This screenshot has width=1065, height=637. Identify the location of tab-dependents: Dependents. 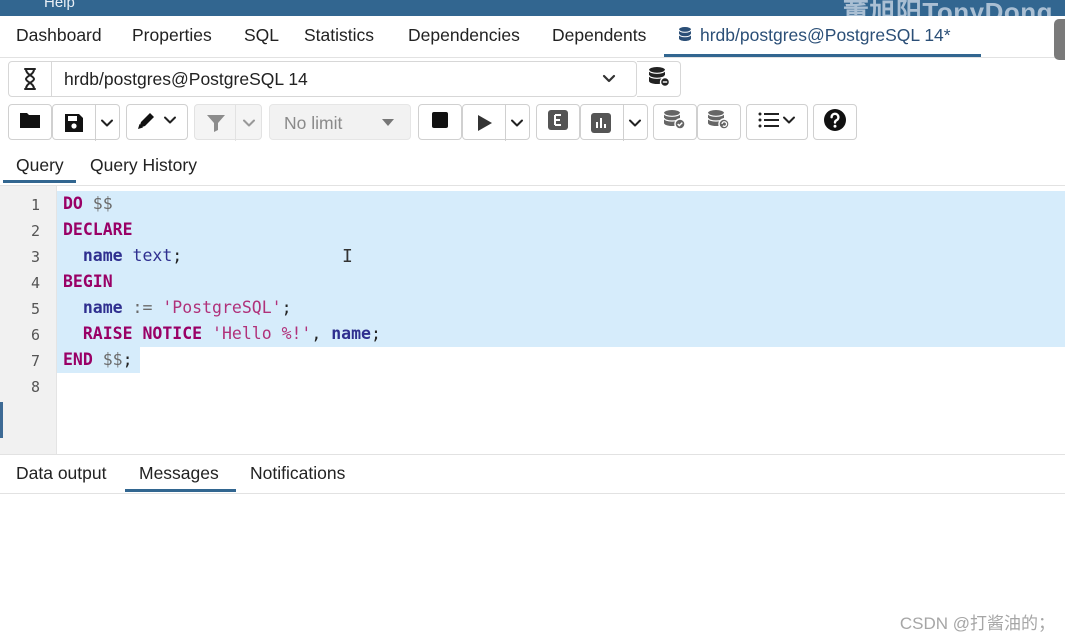
(599, 35).